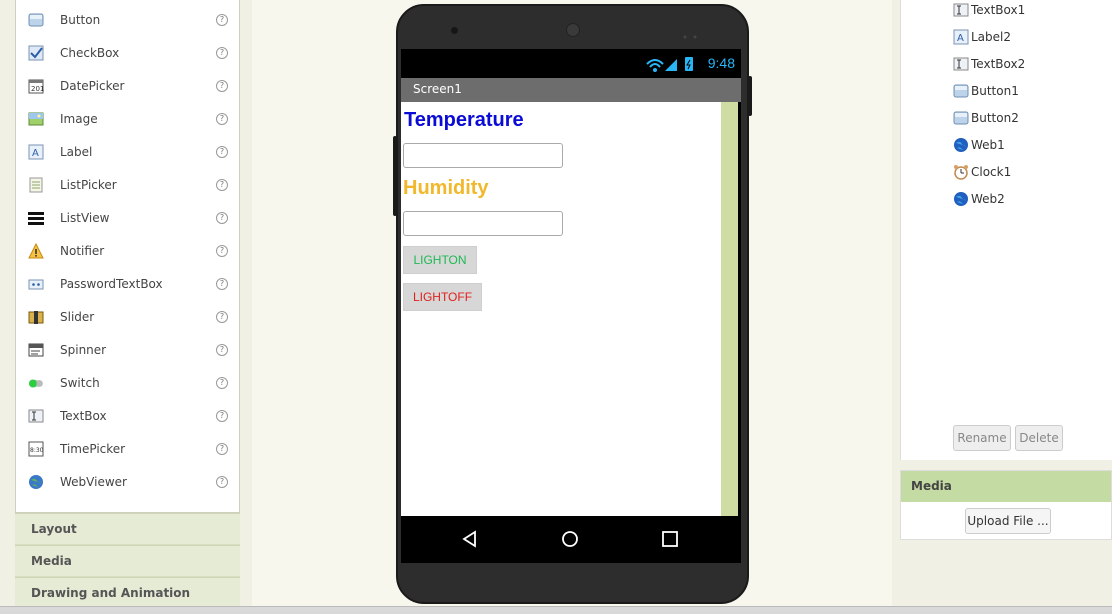 The height and width of the screenshot is (614, 1112). I want to click on palette-item-spinner: Spinner ?, so click(128, 350).